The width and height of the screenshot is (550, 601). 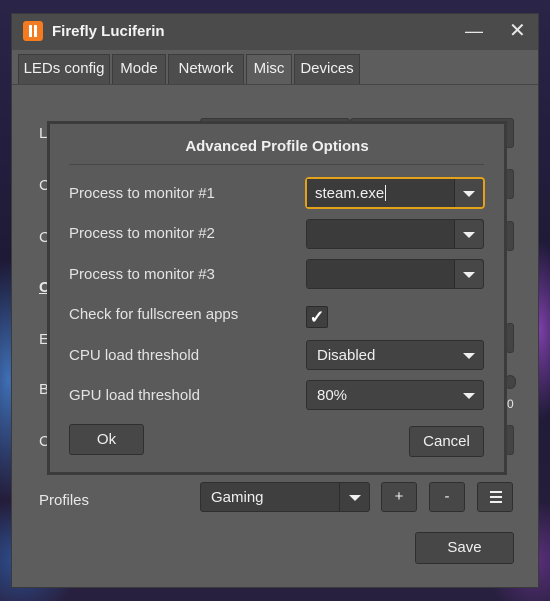 I want to click on dialog-title: Advanced Profile Options, so click(x=277, y=146).